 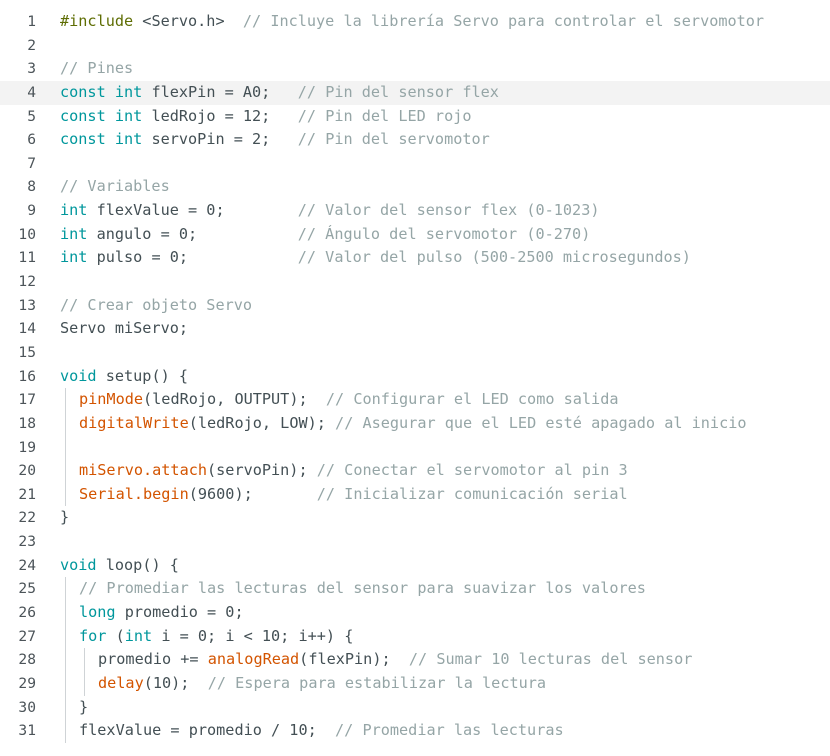 What do you see at coordinates (96, 69) in the screenshot?
I see `code-text: // Pines` at bounding box center [96, 69].